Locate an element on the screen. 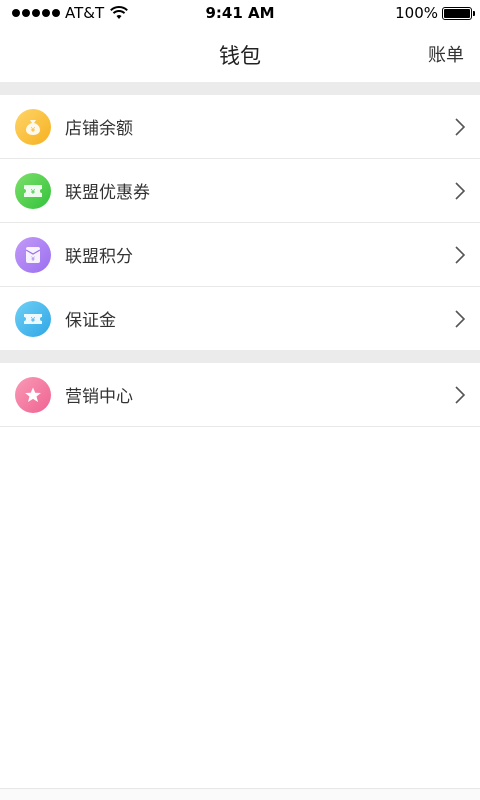 This screenshot has height=800, width=480. navigation-bar: 钱包 账单 is located at coordinates (240, 54).